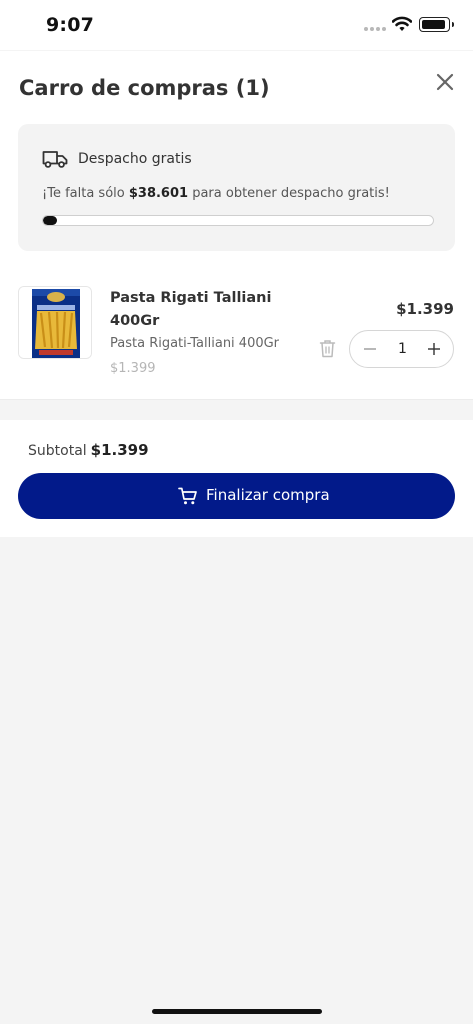 This screenshot has width=473, height=1024. Describe the element at coordinates (289, 193) in the screenshot. I see `shipping-msg-suffix: para obtener despacho gratis!` at that location.